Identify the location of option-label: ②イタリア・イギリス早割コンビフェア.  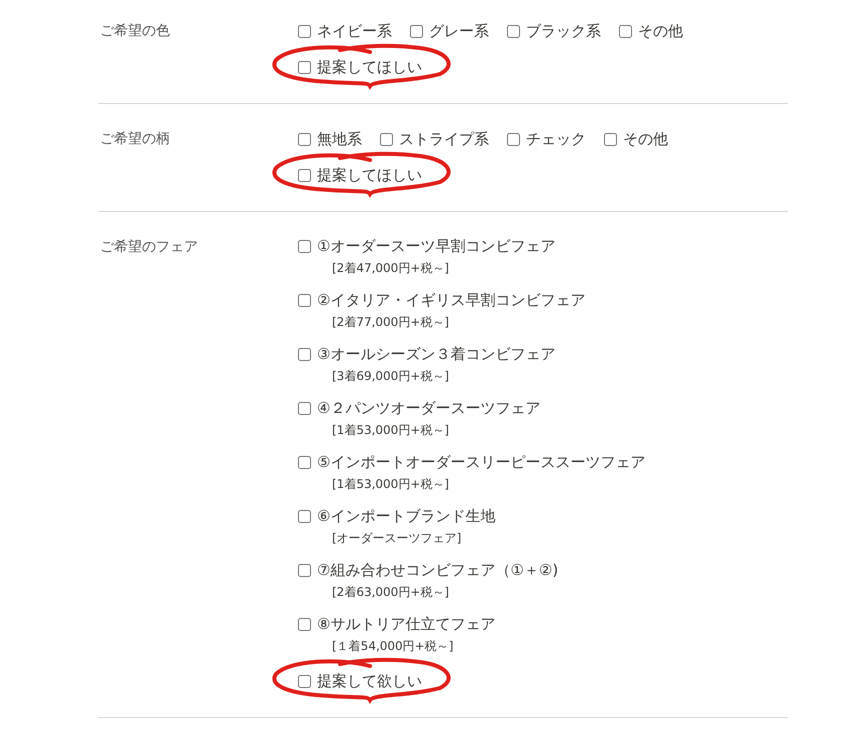
(451, 300).